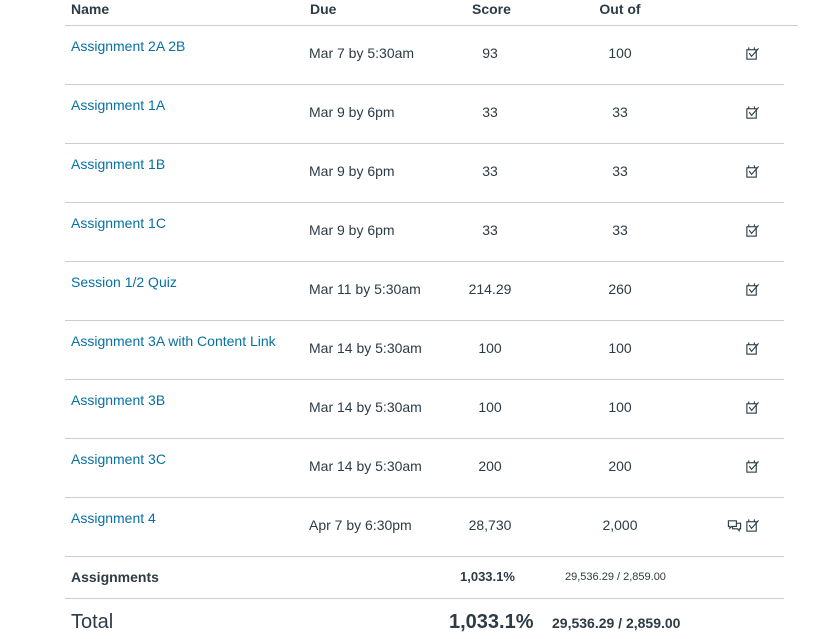 This screenshot has height=639, width=840. What do you see at coordinates (424, 527) in the screenshot?
I see `assignment-row: Assignment 4 Apr 7 by 6:30pm 28,730 2,000` at bounding box center [424, 527].